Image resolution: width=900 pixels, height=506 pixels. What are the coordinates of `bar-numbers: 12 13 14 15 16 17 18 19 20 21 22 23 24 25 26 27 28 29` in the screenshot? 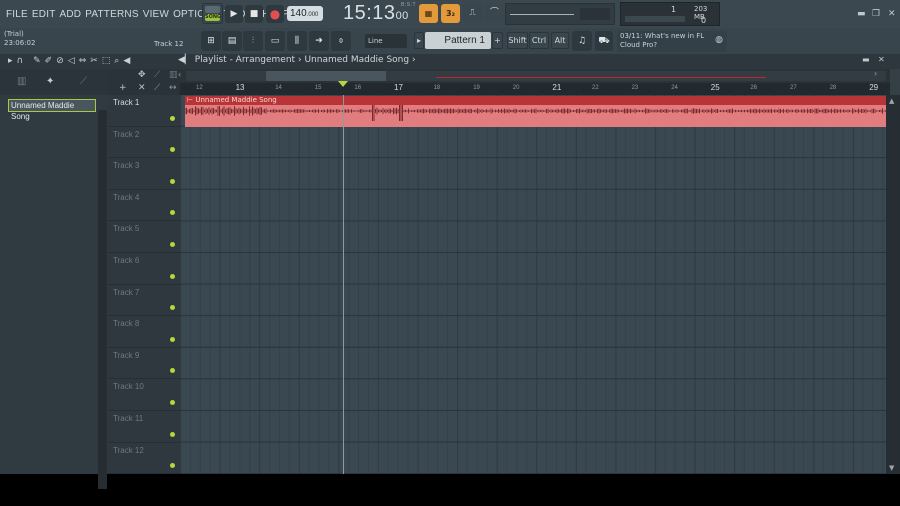 It's located at (535, 89).